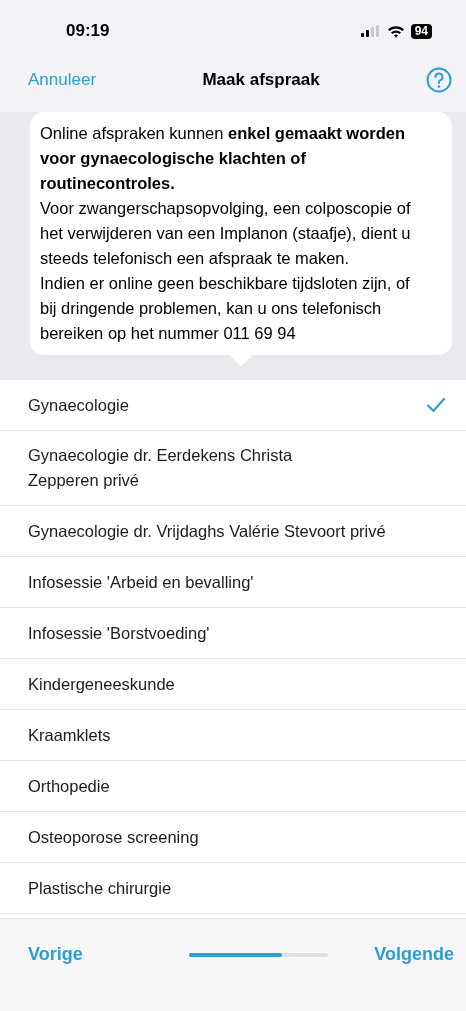 The height and width of the screenshot is (1011, 466). Describe the element at coordinates (421, 31) in the screenshot. I see `battery-level: 94` at that location.